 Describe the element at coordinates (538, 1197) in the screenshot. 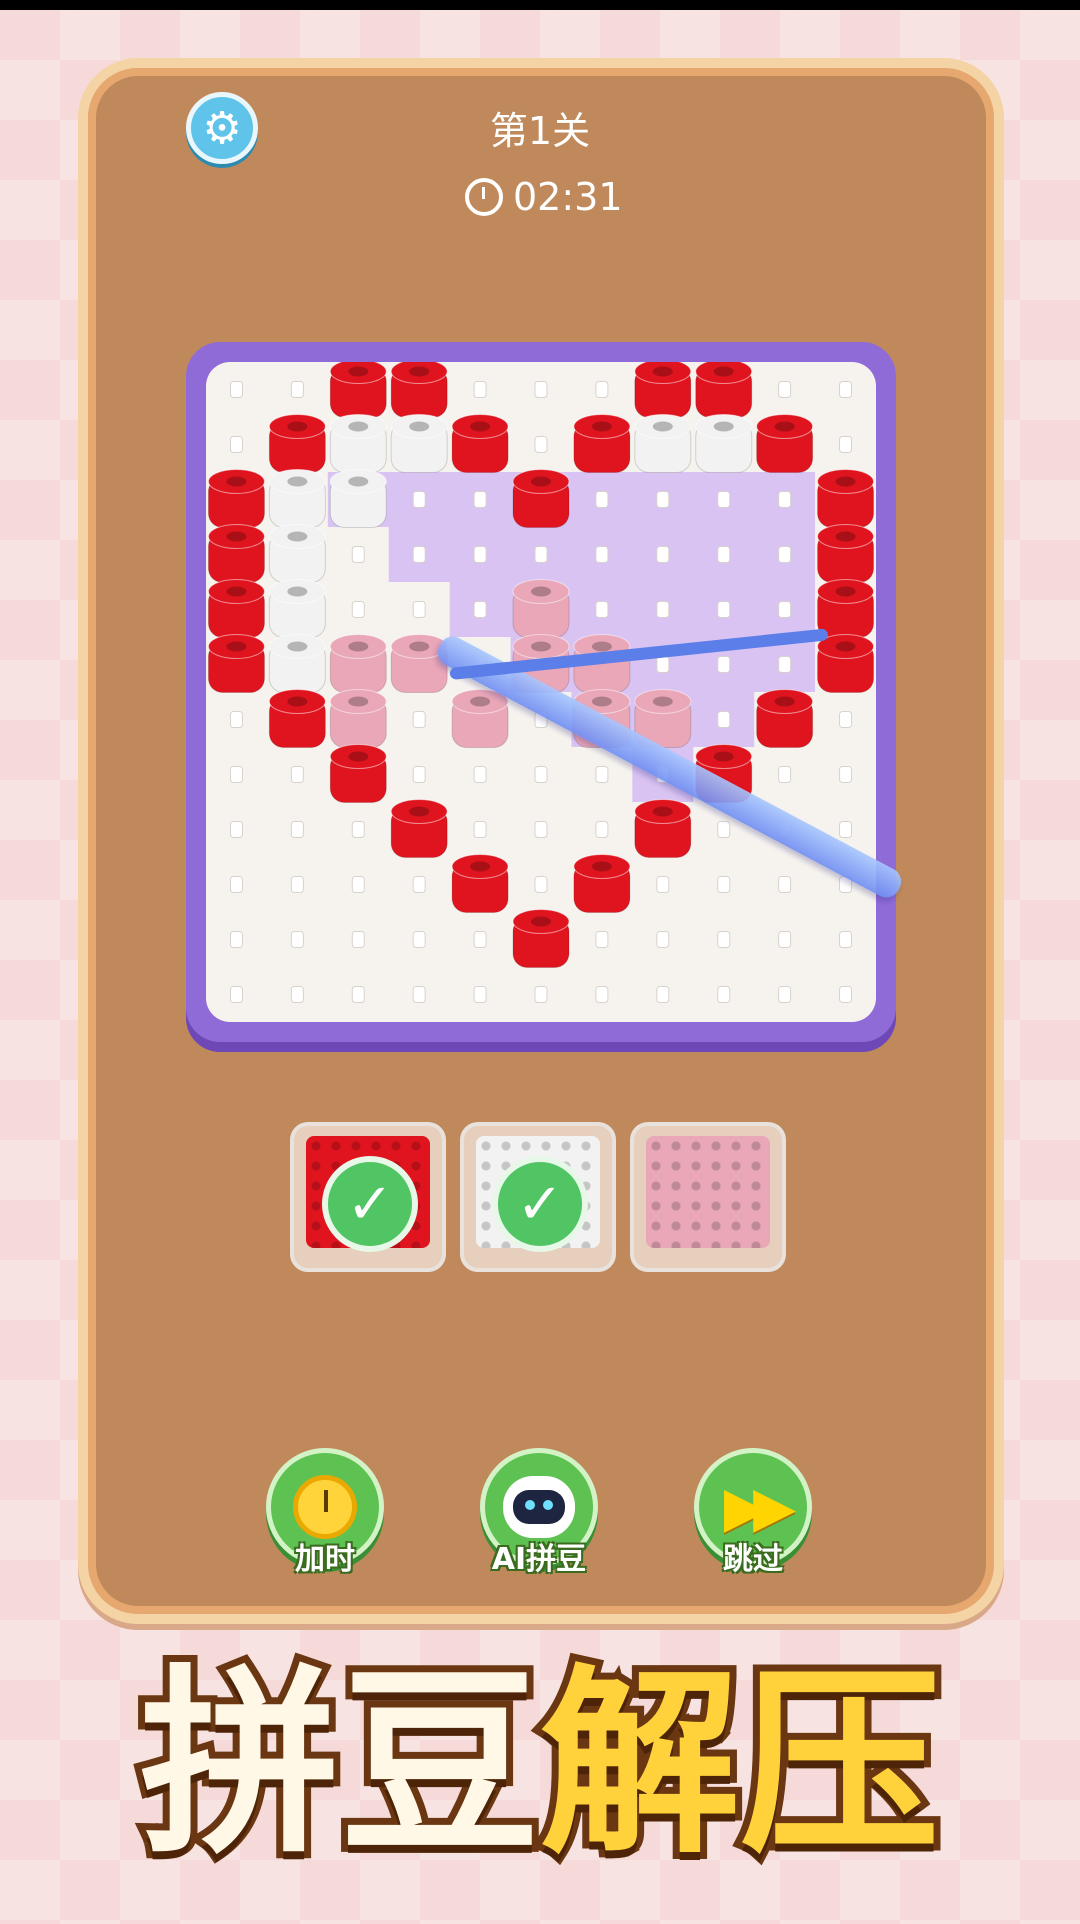

I see `tray-white: ✓` at that location.